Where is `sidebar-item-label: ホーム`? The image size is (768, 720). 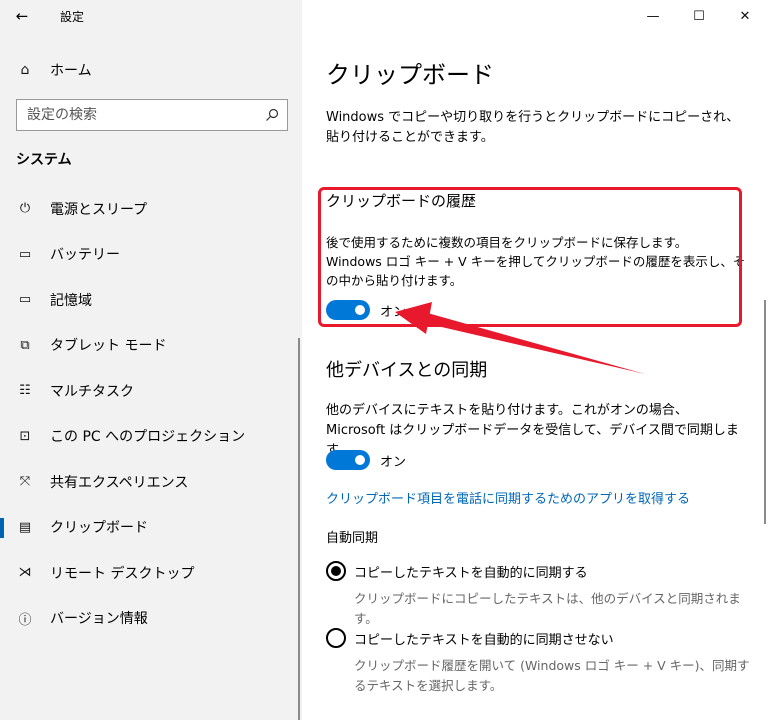
sidebar-item-label: ホーム is located at coordinates (71, 71).